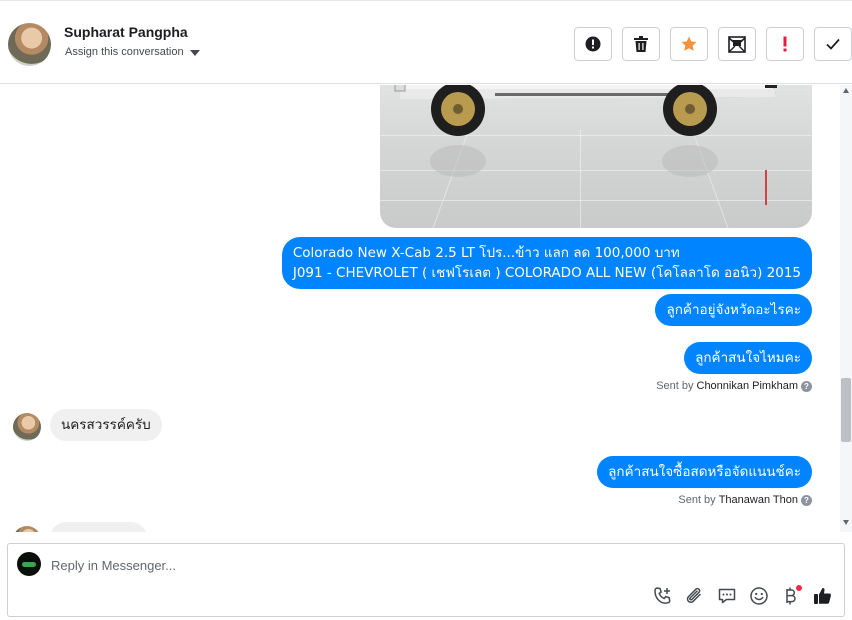  I want to click on incoming-message: นครสวรรค์ครับ, so click(106, 425).